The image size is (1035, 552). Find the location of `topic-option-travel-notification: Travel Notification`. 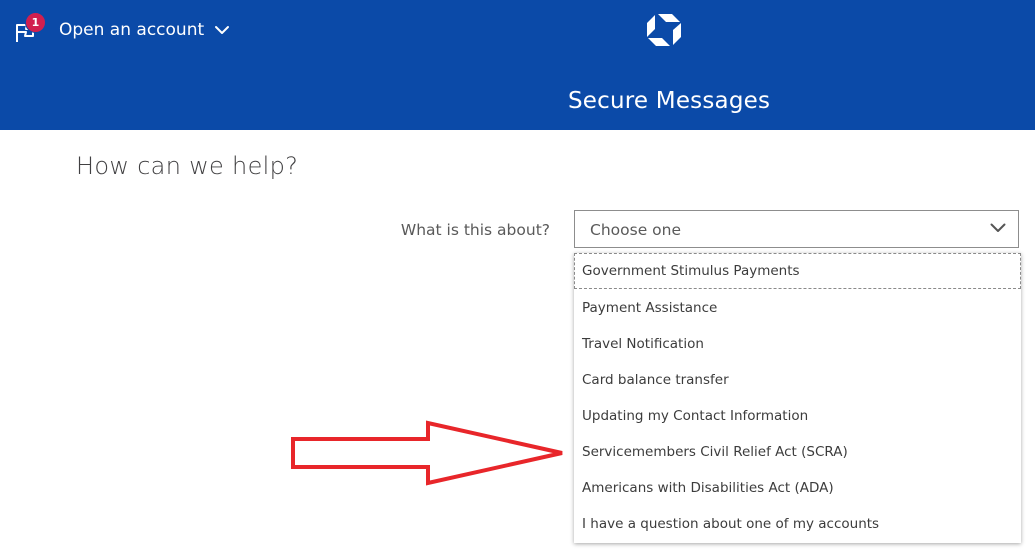

topic-option-travel-notification: Travel Notification is located at coordinates (797, 344).